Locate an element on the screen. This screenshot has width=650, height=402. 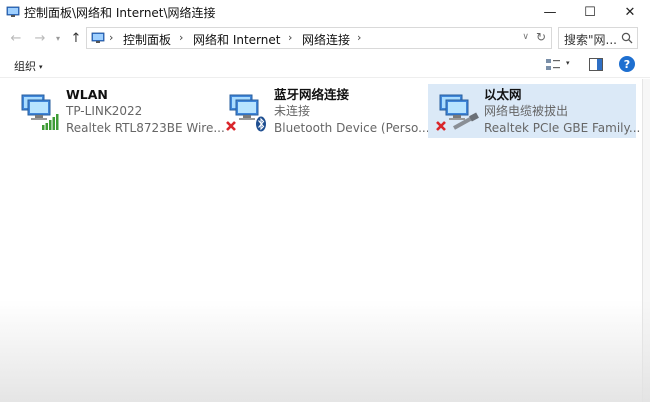
connection-status: 未连接 is located at coordinates (292, 111).